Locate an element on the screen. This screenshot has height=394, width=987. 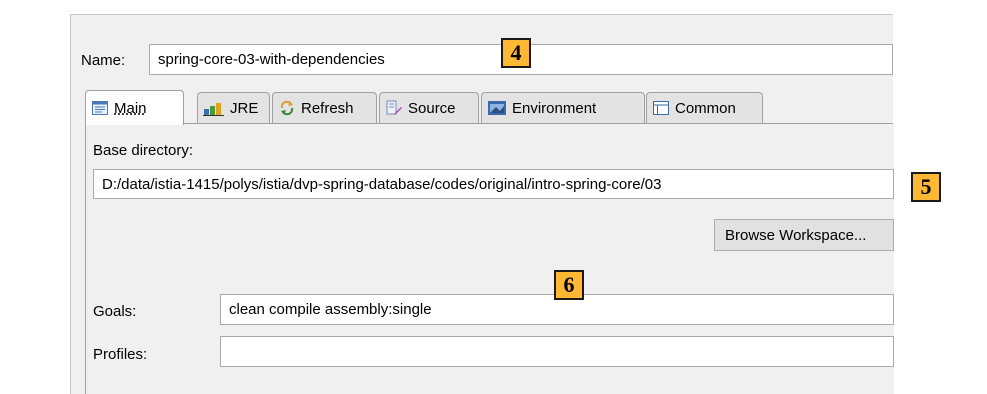
goals-label: Goals: is located at coordinates (115, 311).